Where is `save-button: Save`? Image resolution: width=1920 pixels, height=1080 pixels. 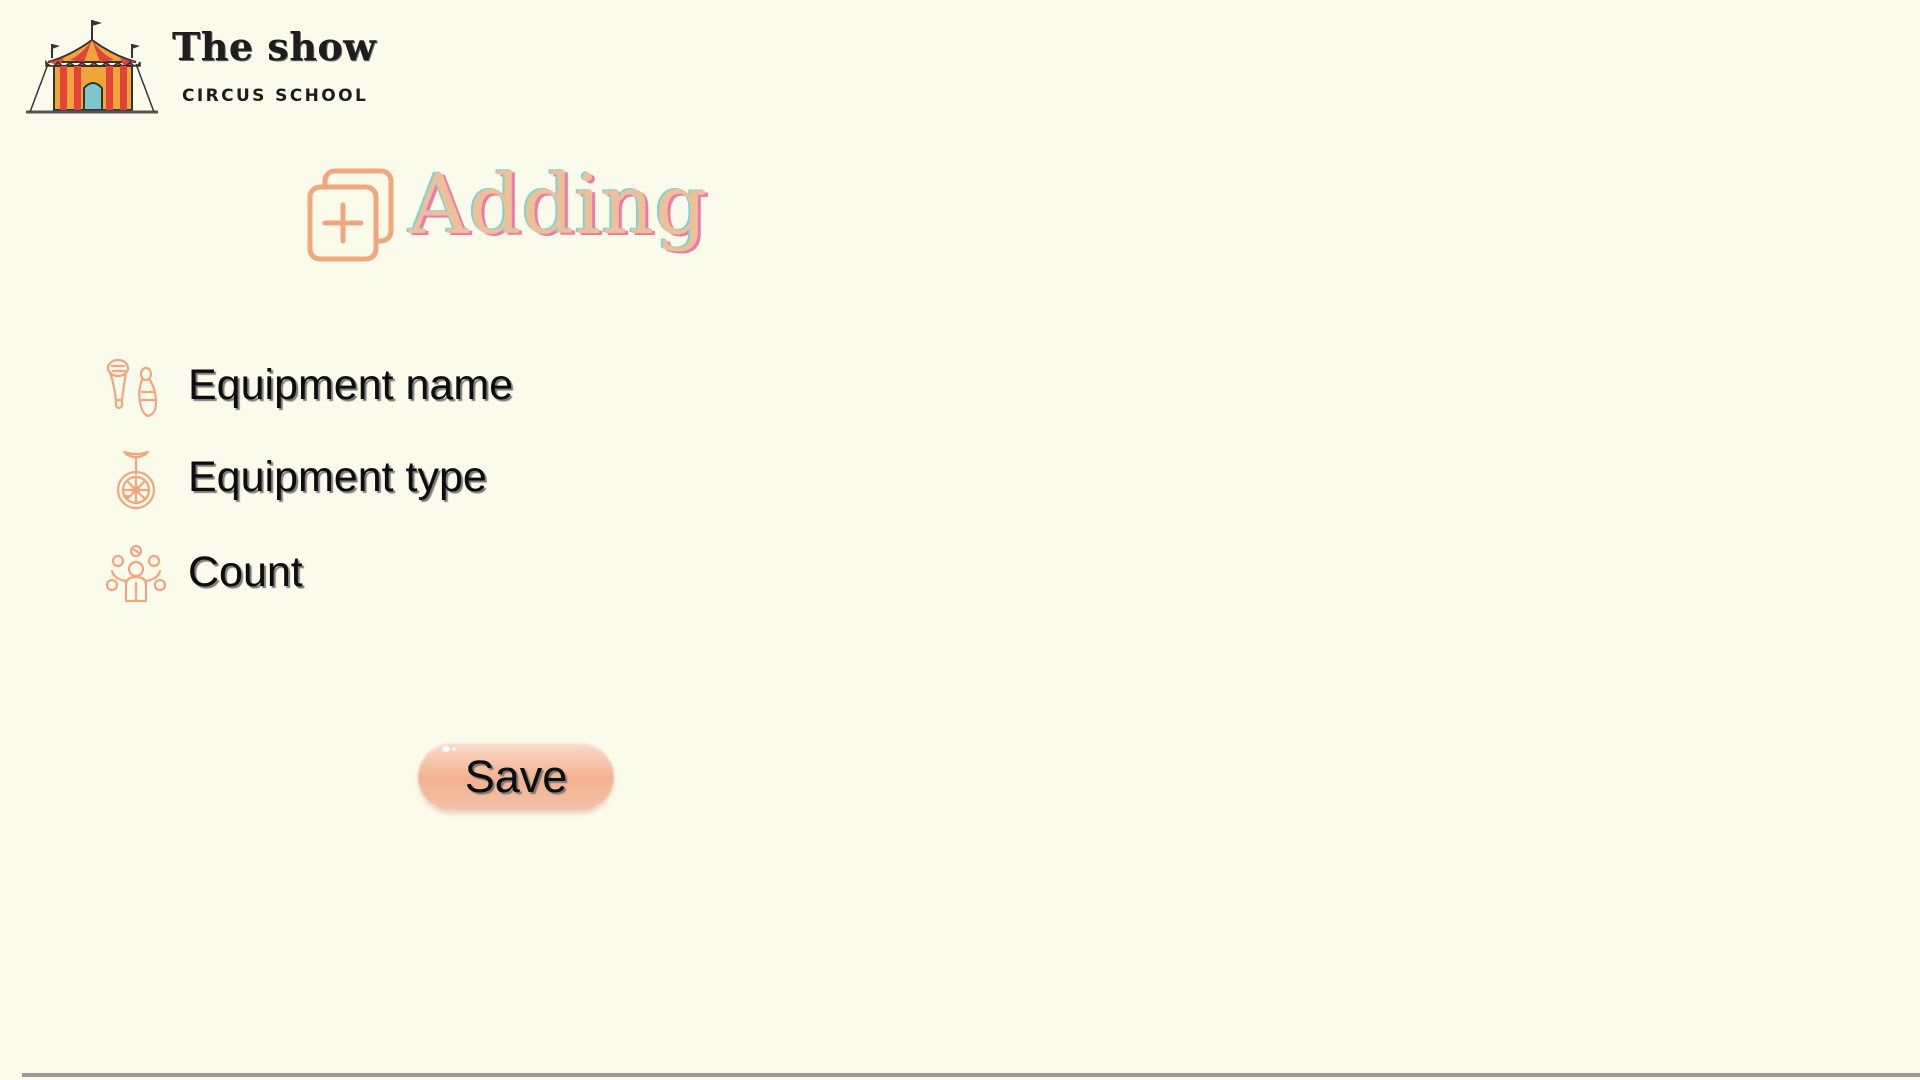
save-button: Save is located at coordinates (516, 776).